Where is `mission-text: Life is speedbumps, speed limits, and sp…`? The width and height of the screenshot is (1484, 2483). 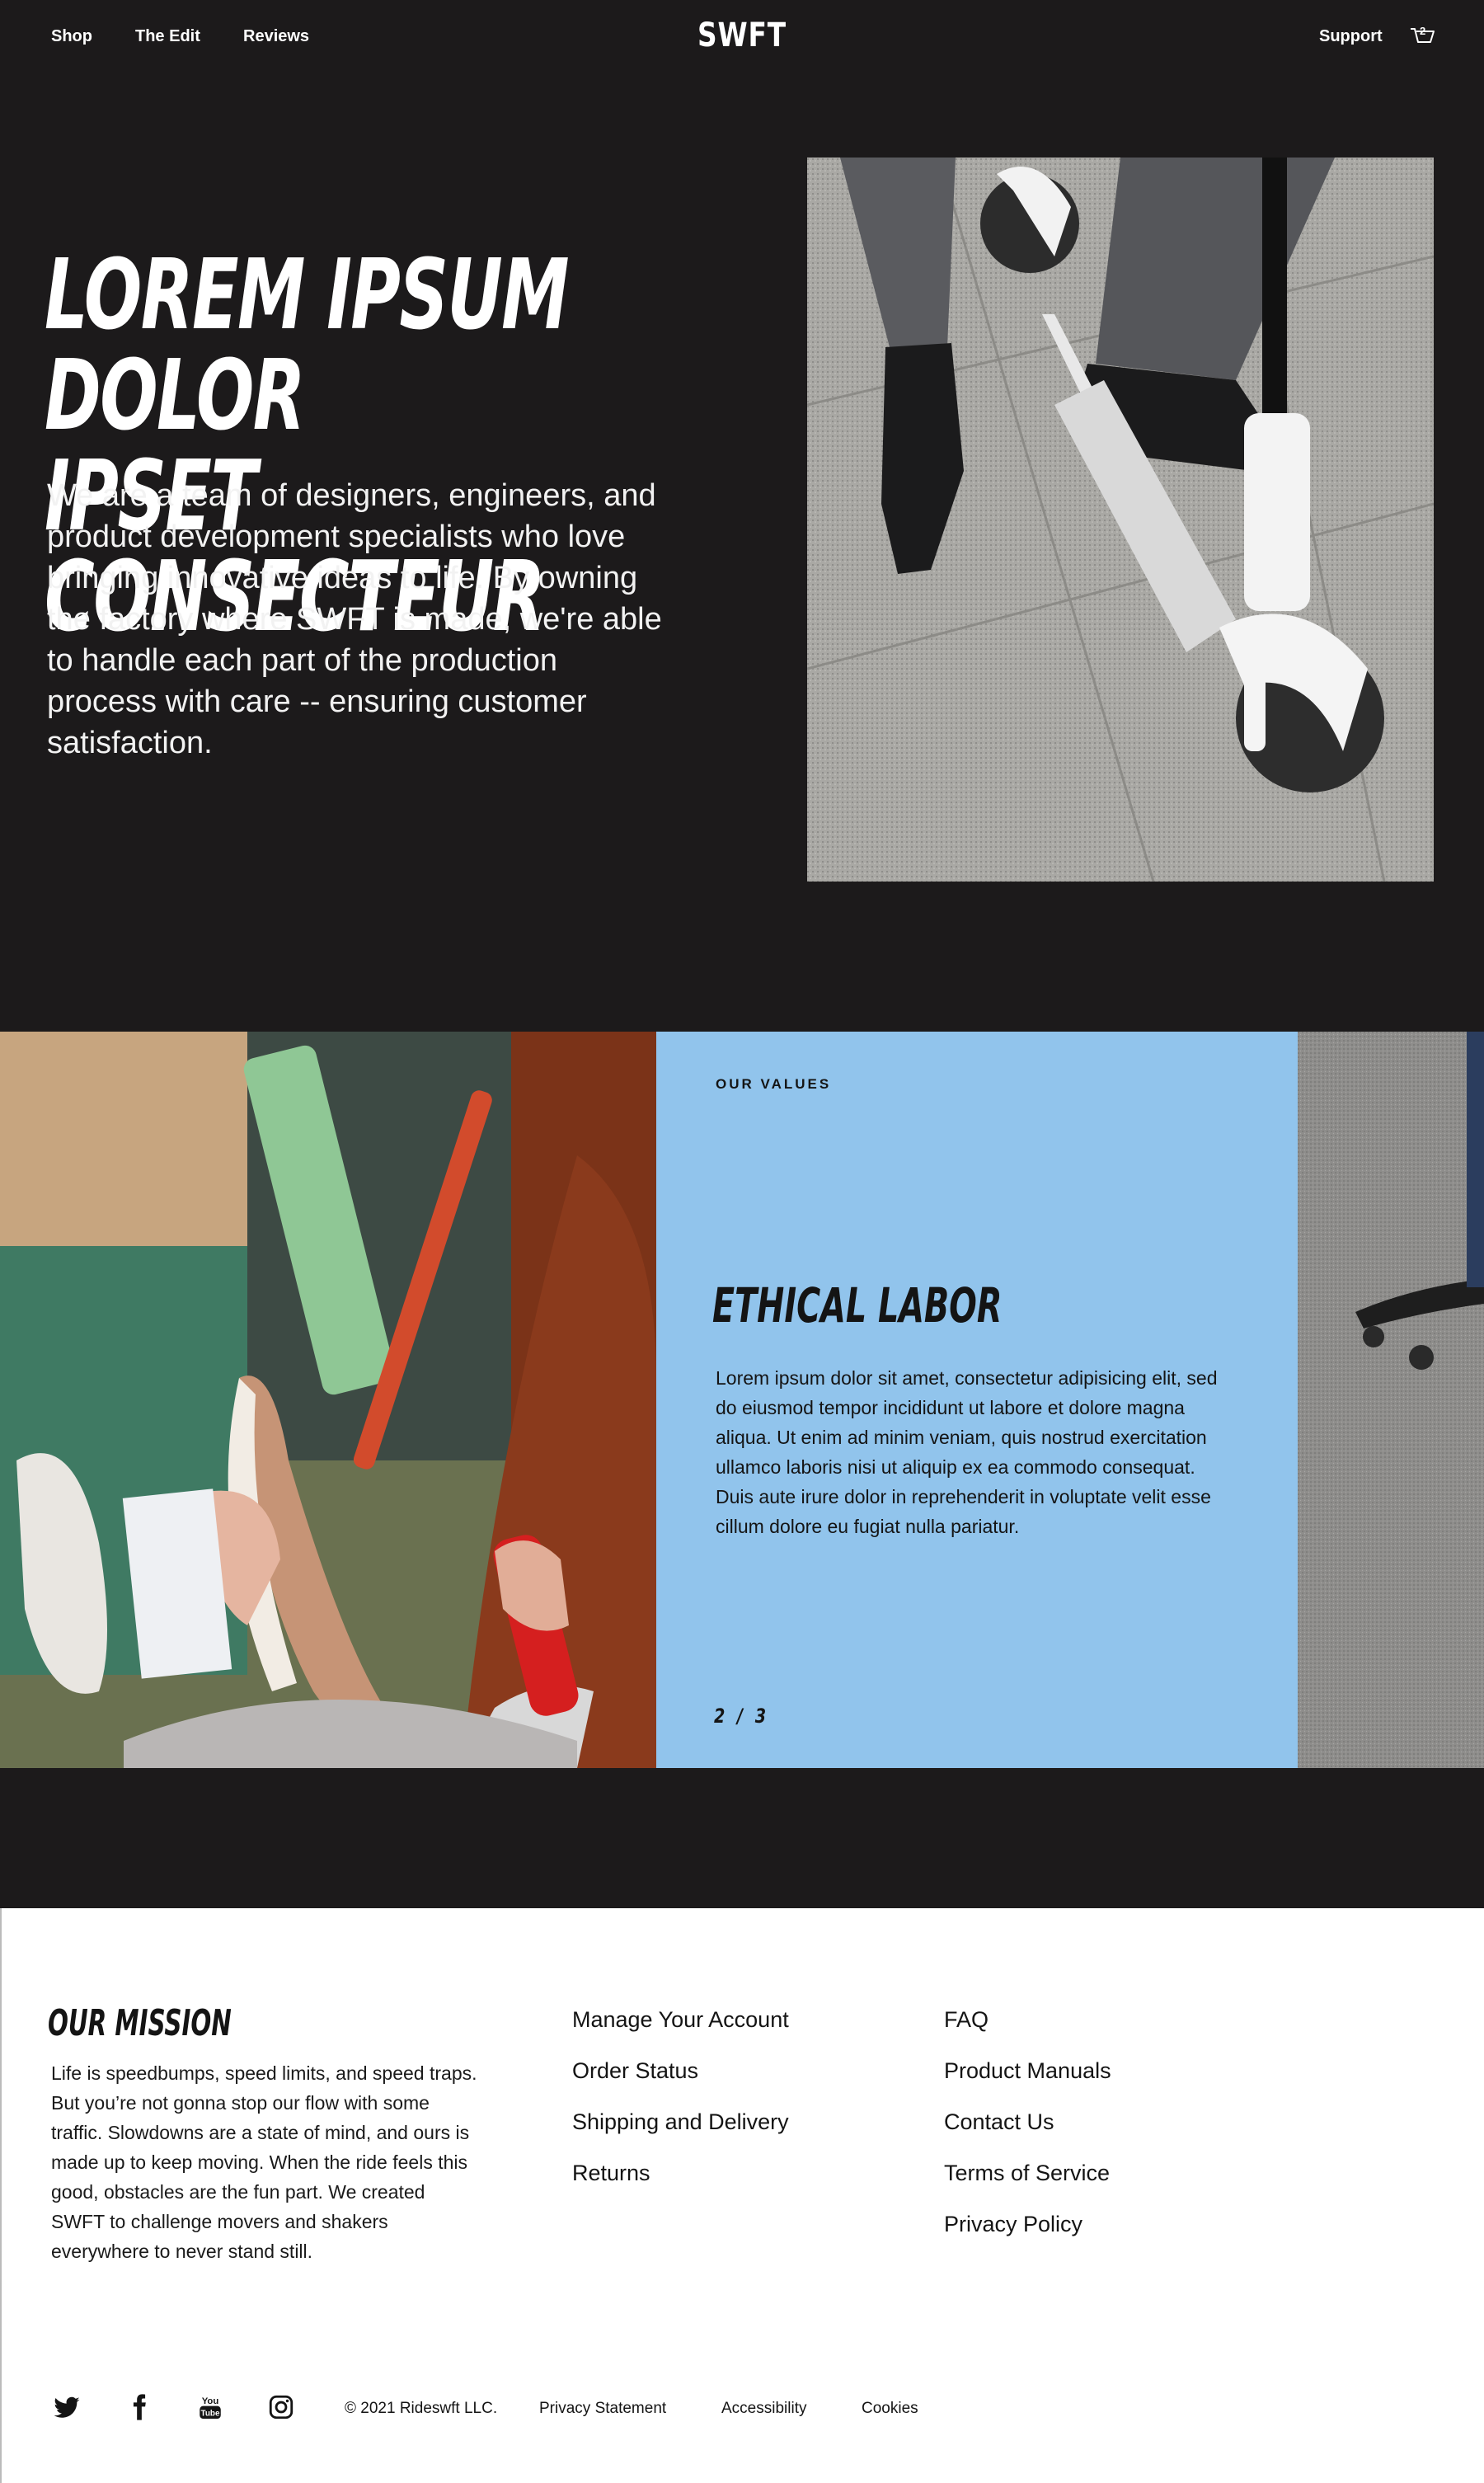
mission-text: Life is speedbumps, speed limits, and sp… is located at coordinates (264, 2162).